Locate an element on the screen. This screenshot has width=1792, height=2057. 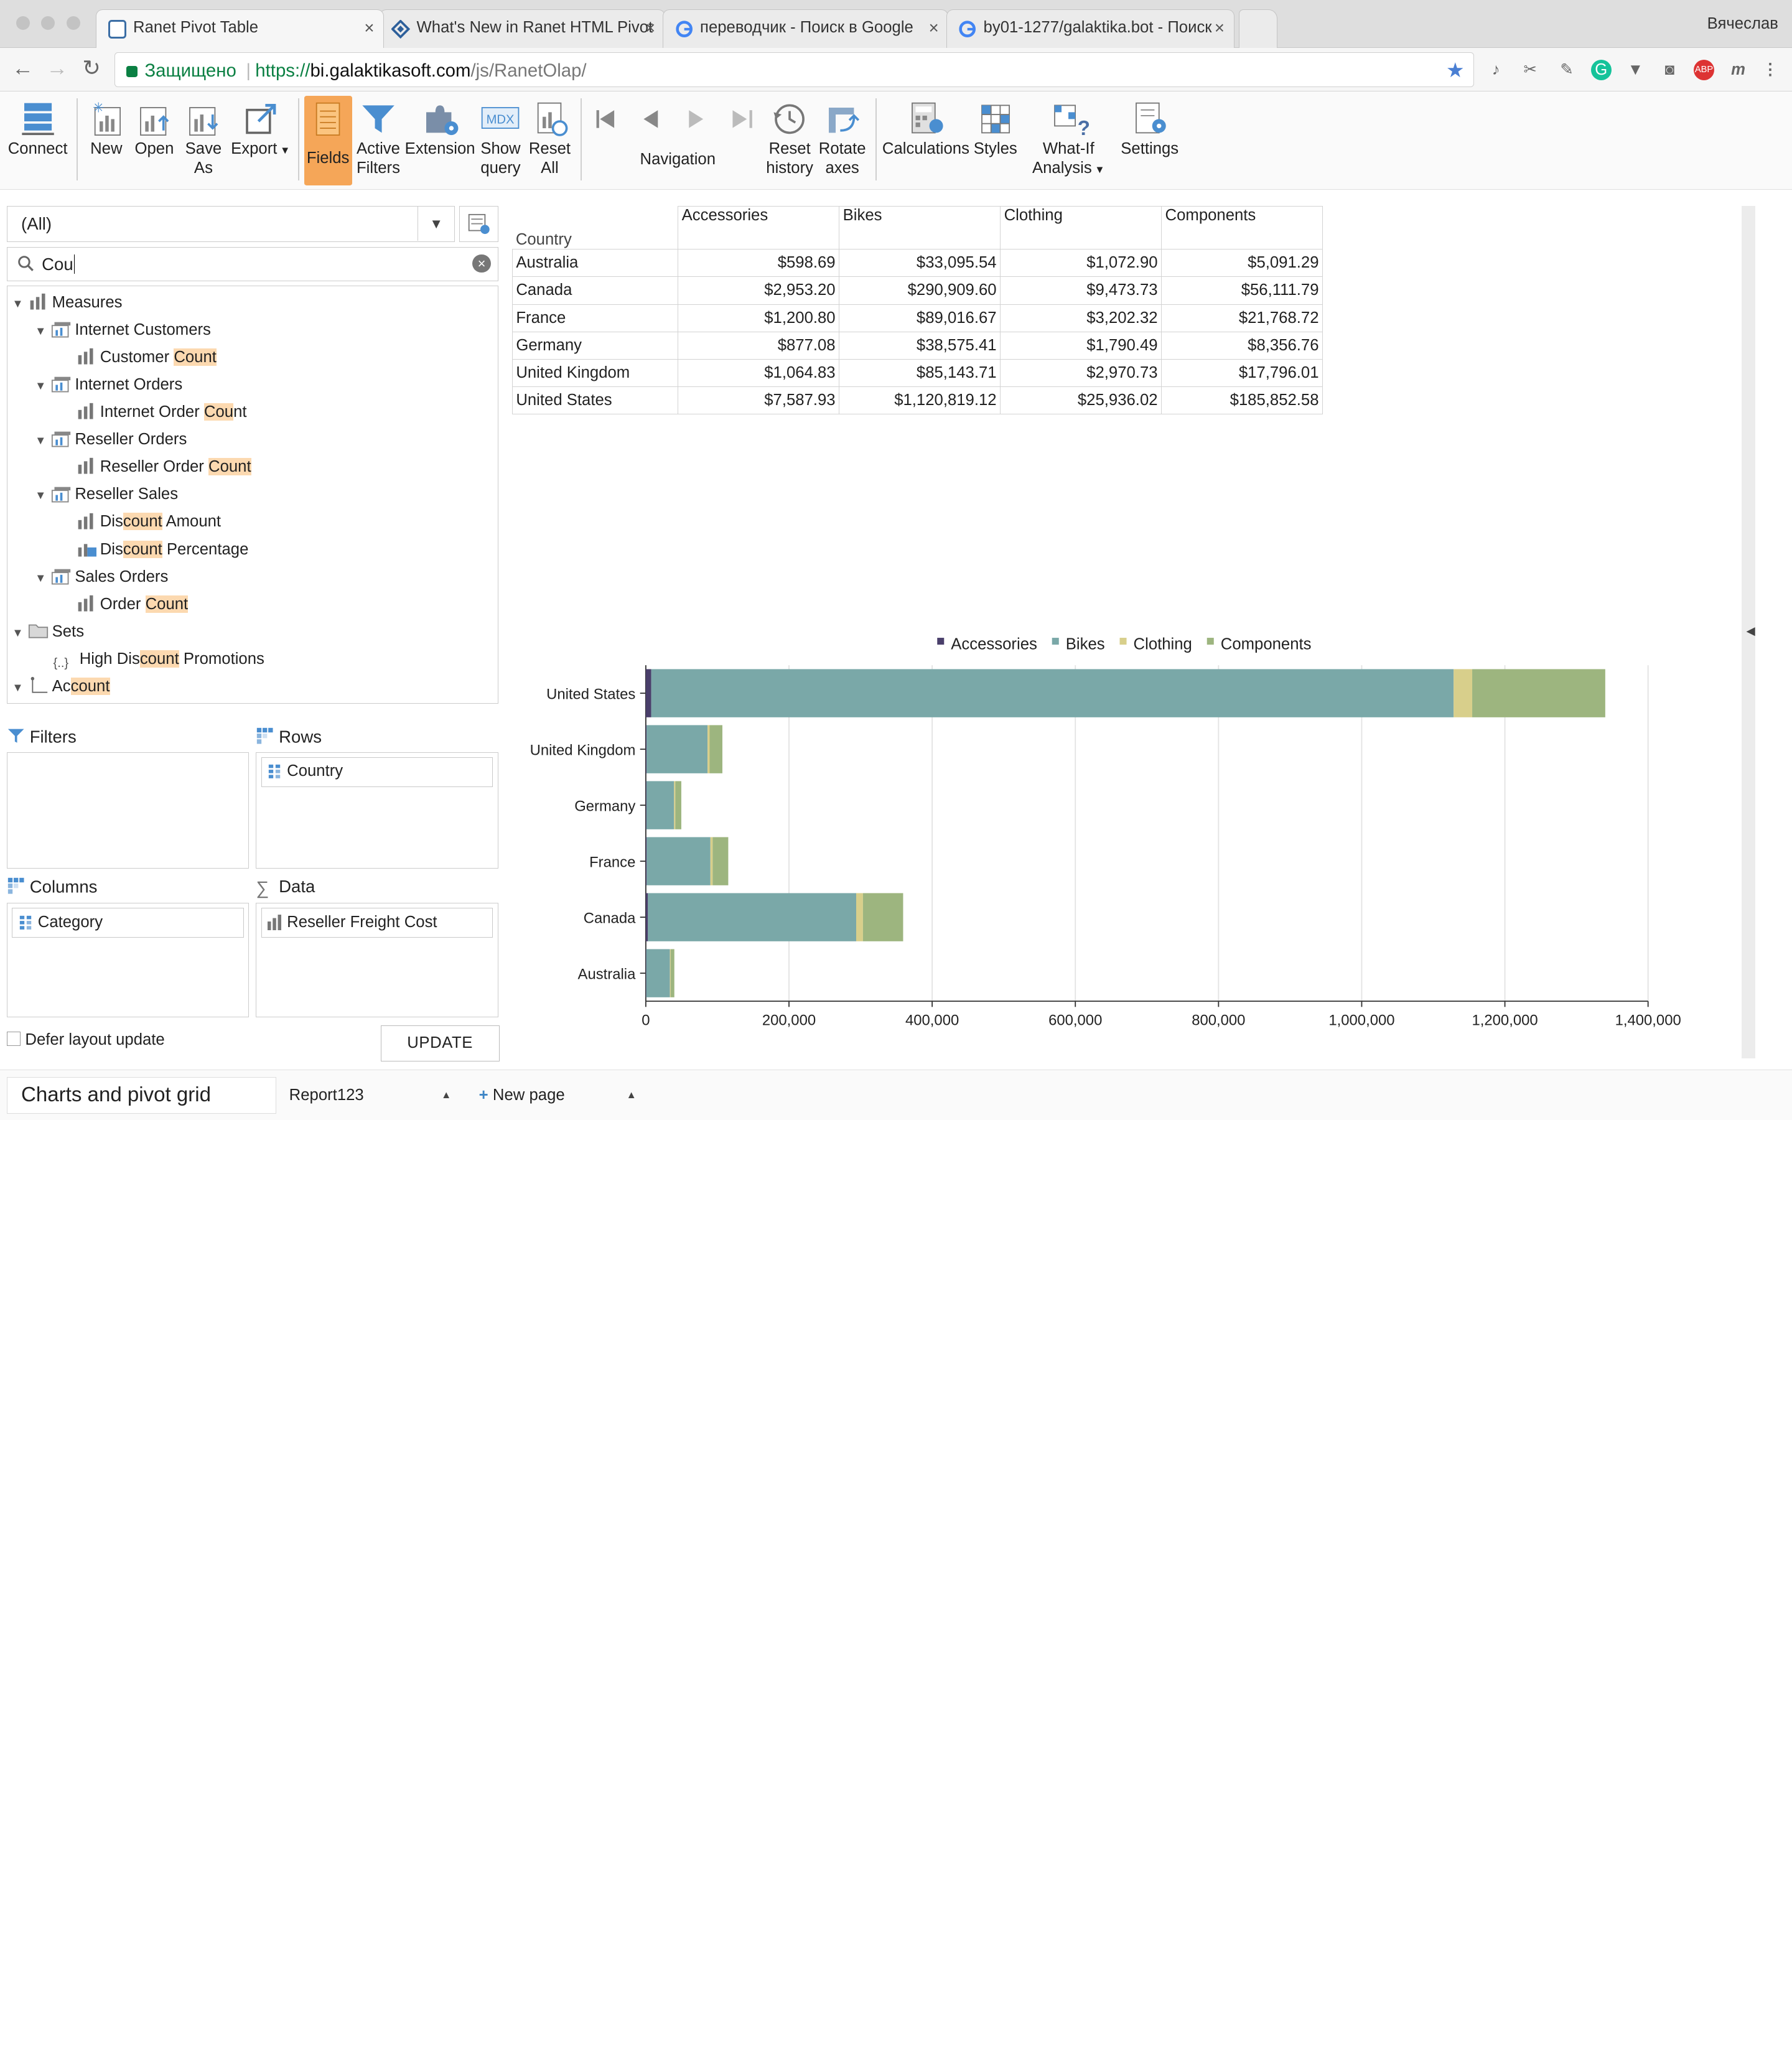
open-button: Open is located at coordinates (154, 140).